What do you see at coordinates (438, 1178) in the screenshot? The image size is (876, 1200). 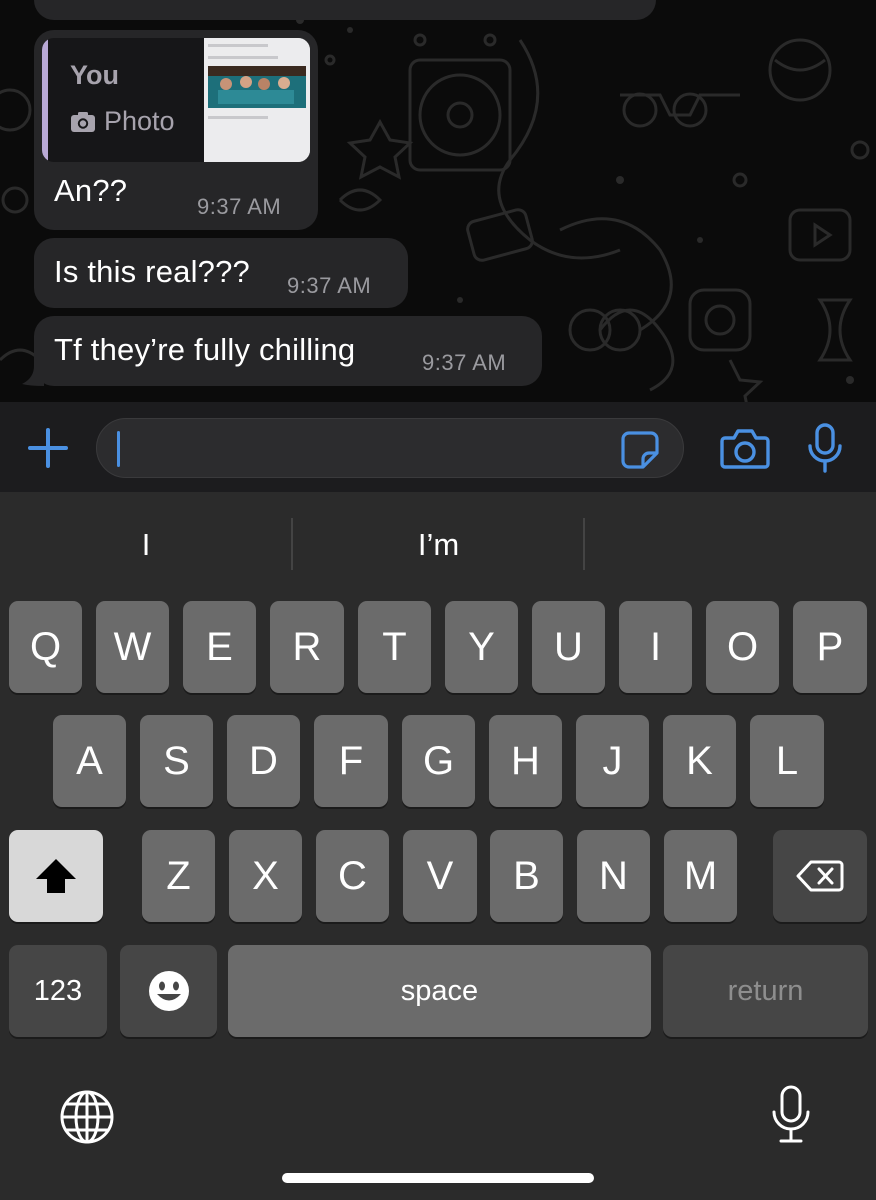 I see `home-indicator` at bounding box center [438, 1178].